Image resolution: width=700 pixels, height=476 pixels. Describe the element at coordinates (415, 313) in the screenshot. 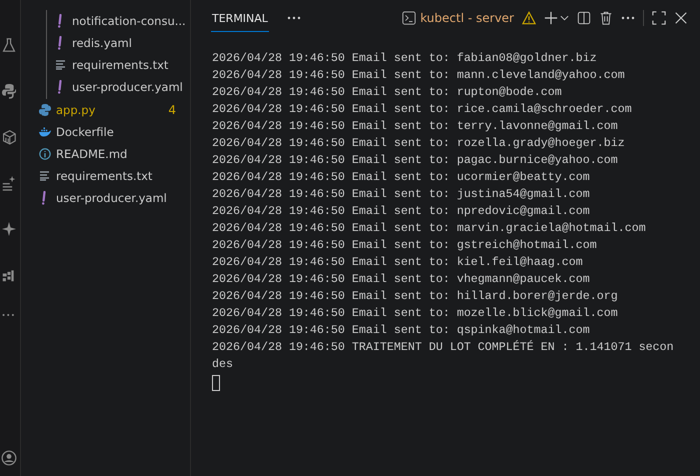

I see `terminal-line: 2026/04/28 19:46:50 Email sent to: mozelle.blick@gmail.com` at that location.